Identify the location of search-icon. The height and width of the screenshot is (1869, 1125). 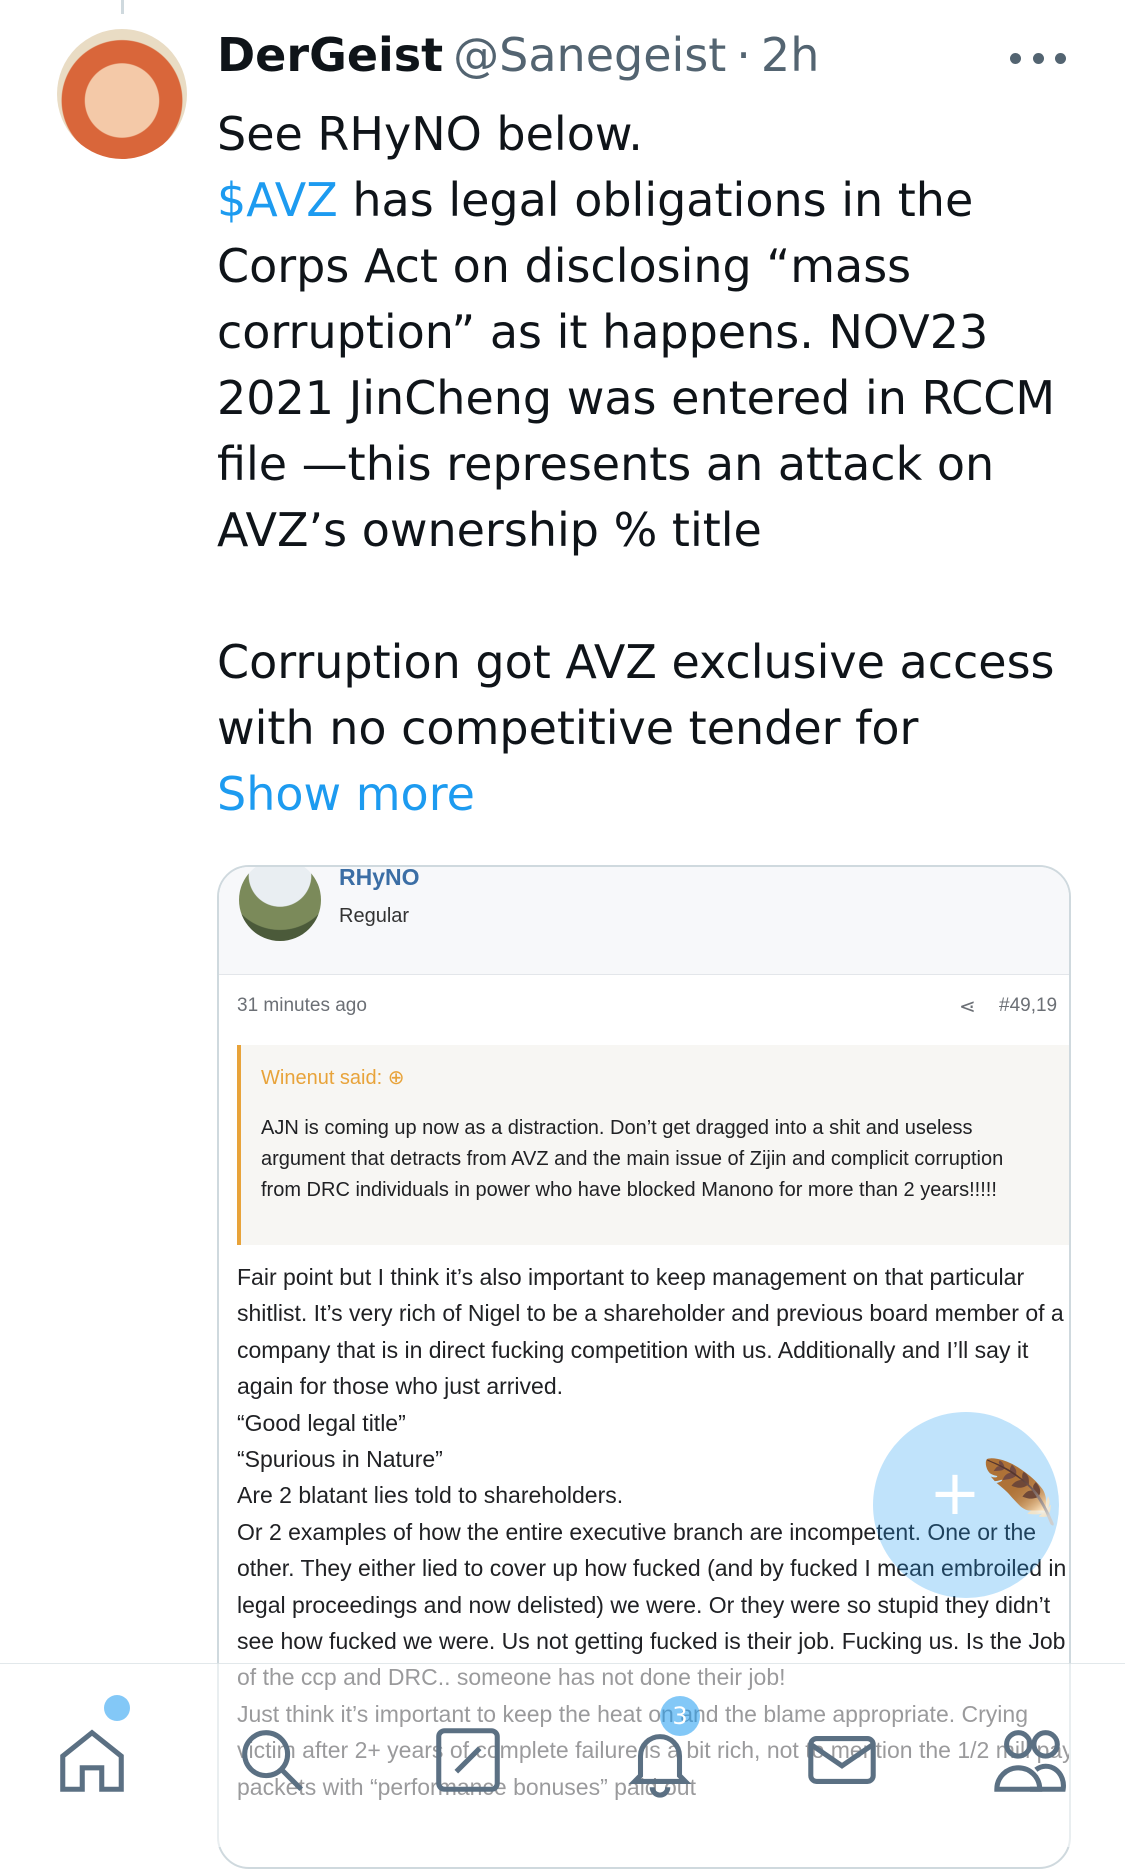
(272, 1760).